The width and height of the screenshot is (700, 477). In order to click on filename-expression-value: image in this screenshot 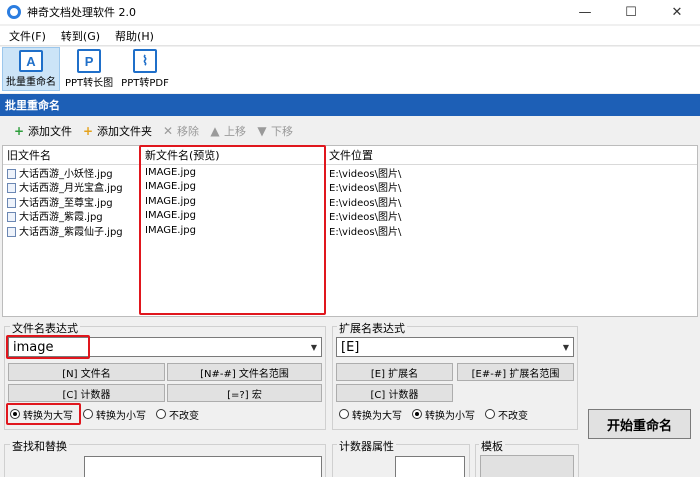, I will do `click(33, 347)`.